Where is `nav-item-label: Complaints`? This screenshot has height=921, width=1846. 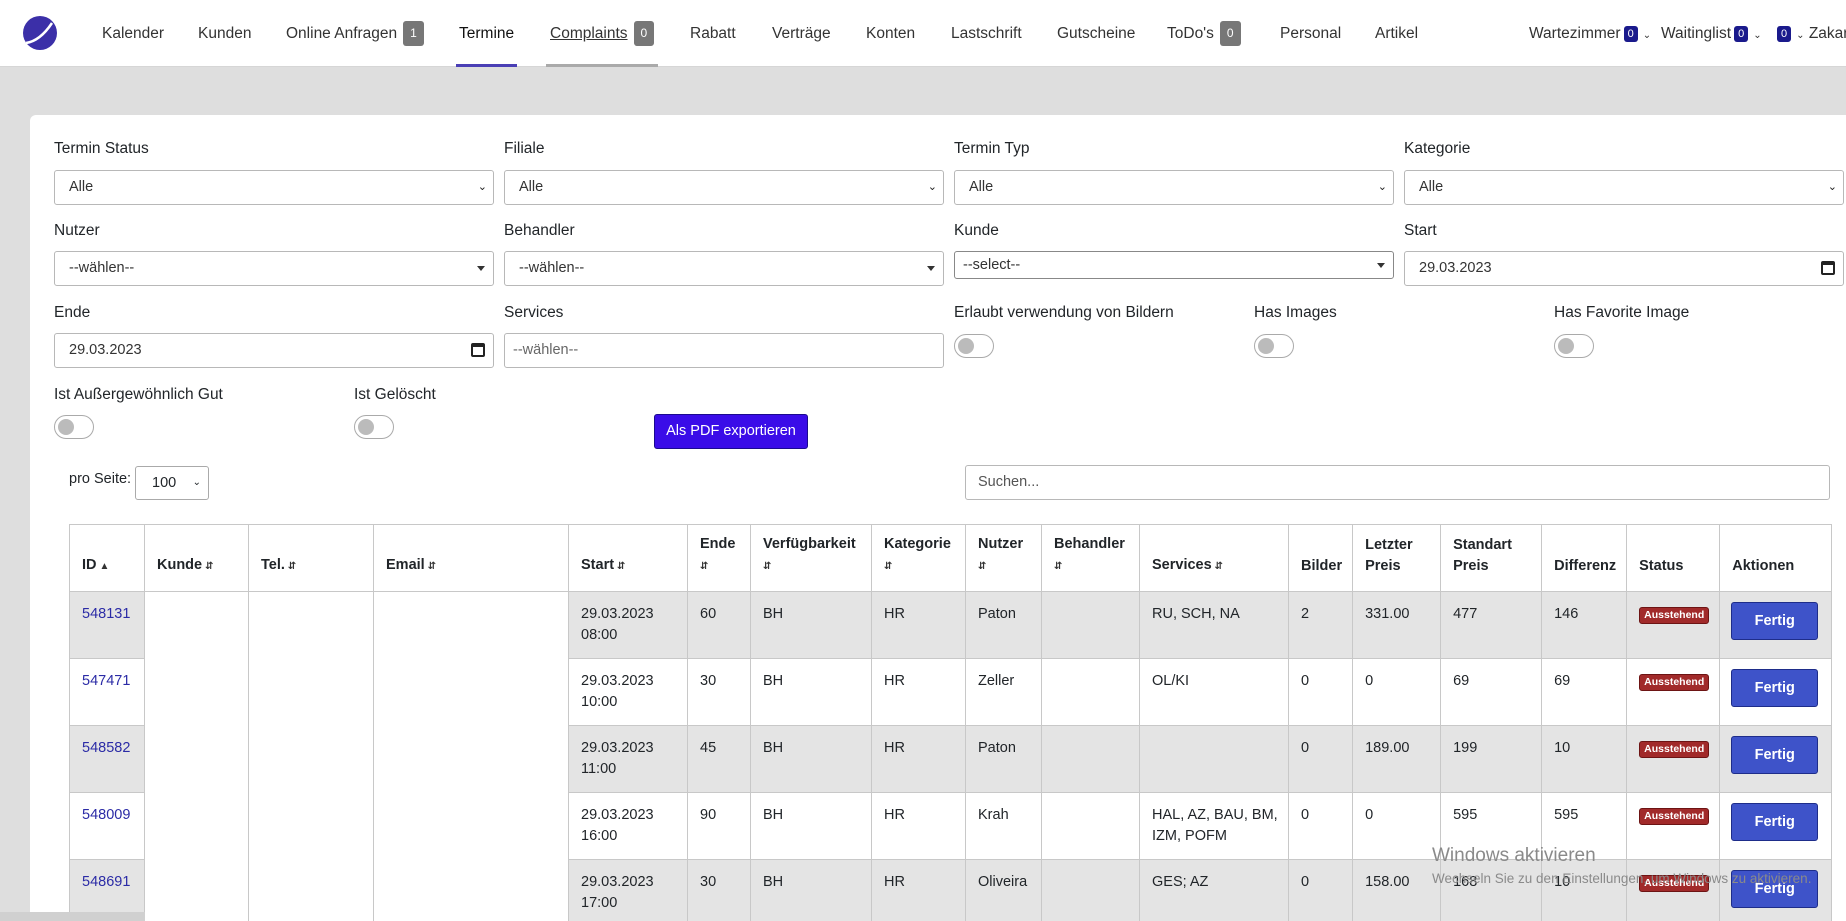 nav-item-label: Complaints is located at coordinates (589, 33).